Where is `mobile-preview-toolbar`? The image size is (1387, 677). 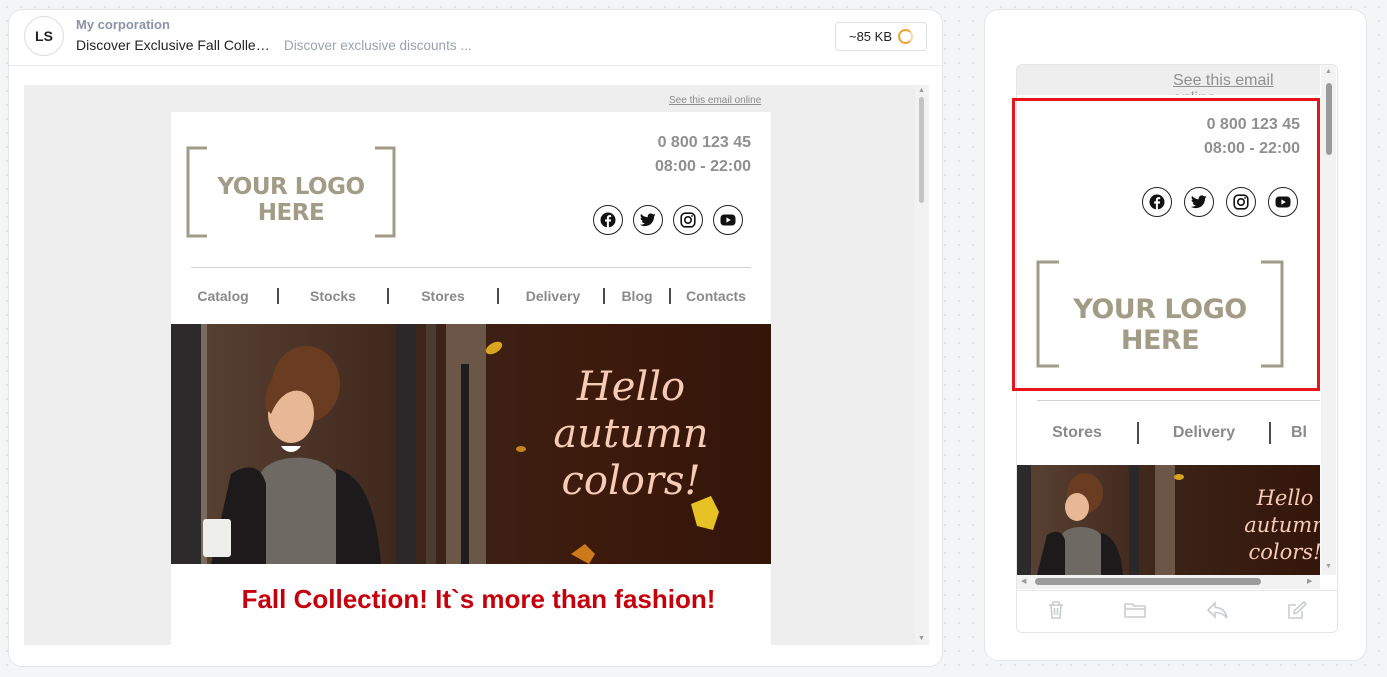
mobile-preview-toolbar is located at coordinates (1177, 611).